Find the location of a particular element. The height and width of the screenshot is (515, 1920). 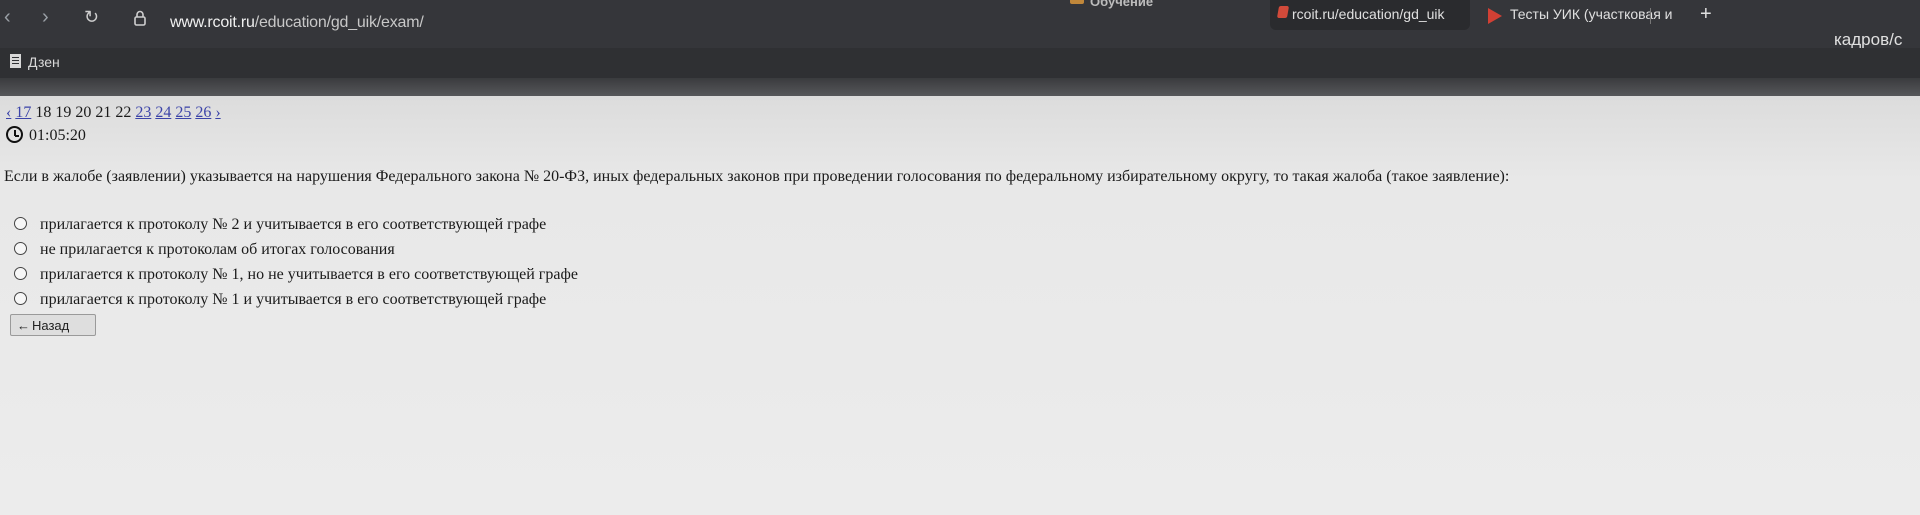

tab-uik-tests: Тесты УИК (участковая и is located at coordinates (1592, 15).